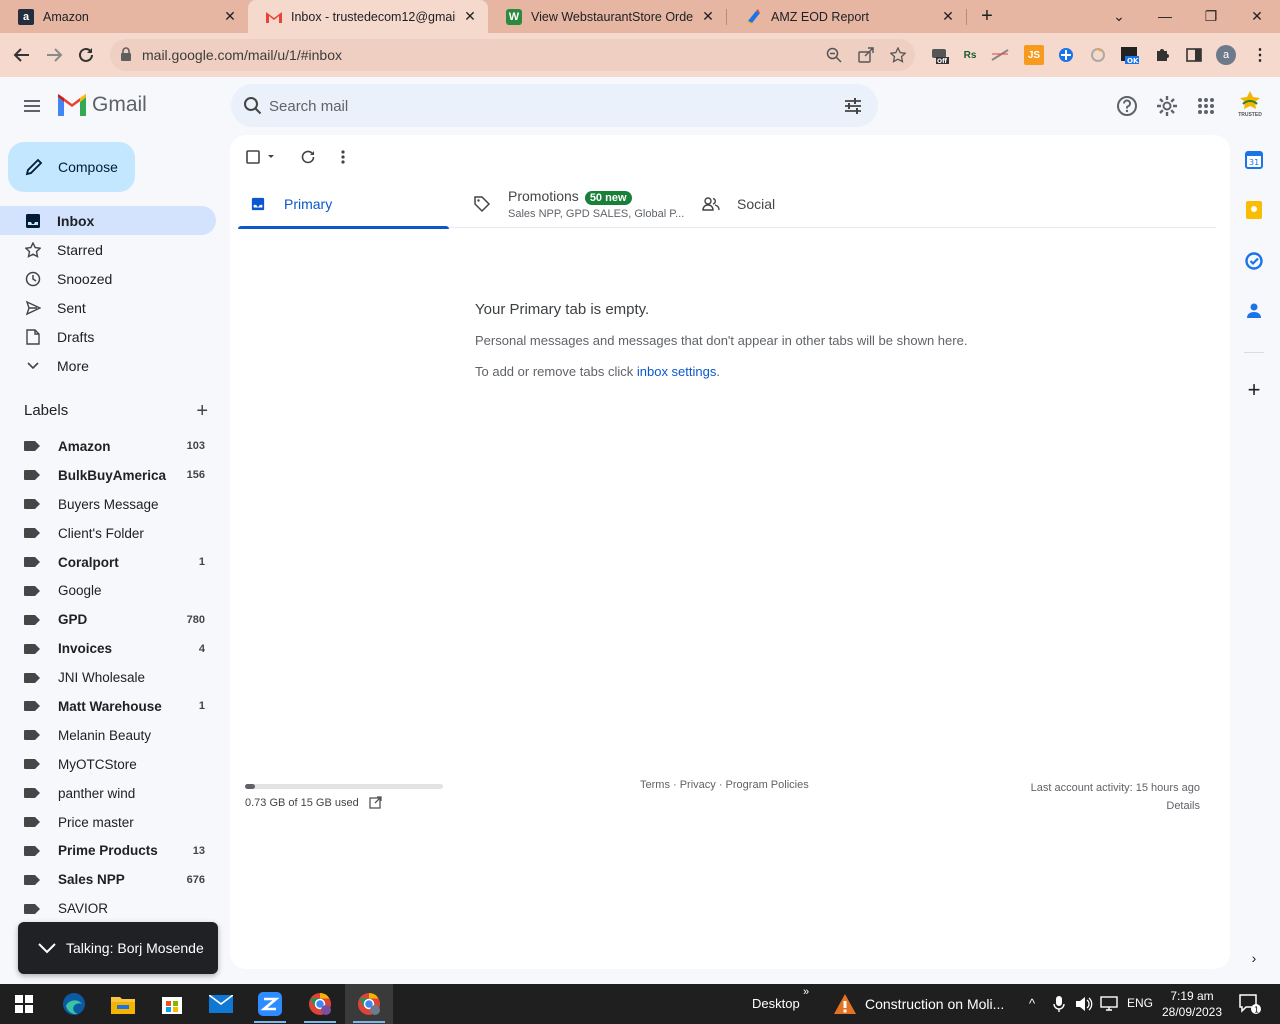 Image resolution: width=1280 pixels, height=1024 pixels. What do you see at coordinates (847, 16) in the screenshot?
I see `browser-tab-amz-report: AMZ EOD Report ✕` at bounding box center [847, 16].